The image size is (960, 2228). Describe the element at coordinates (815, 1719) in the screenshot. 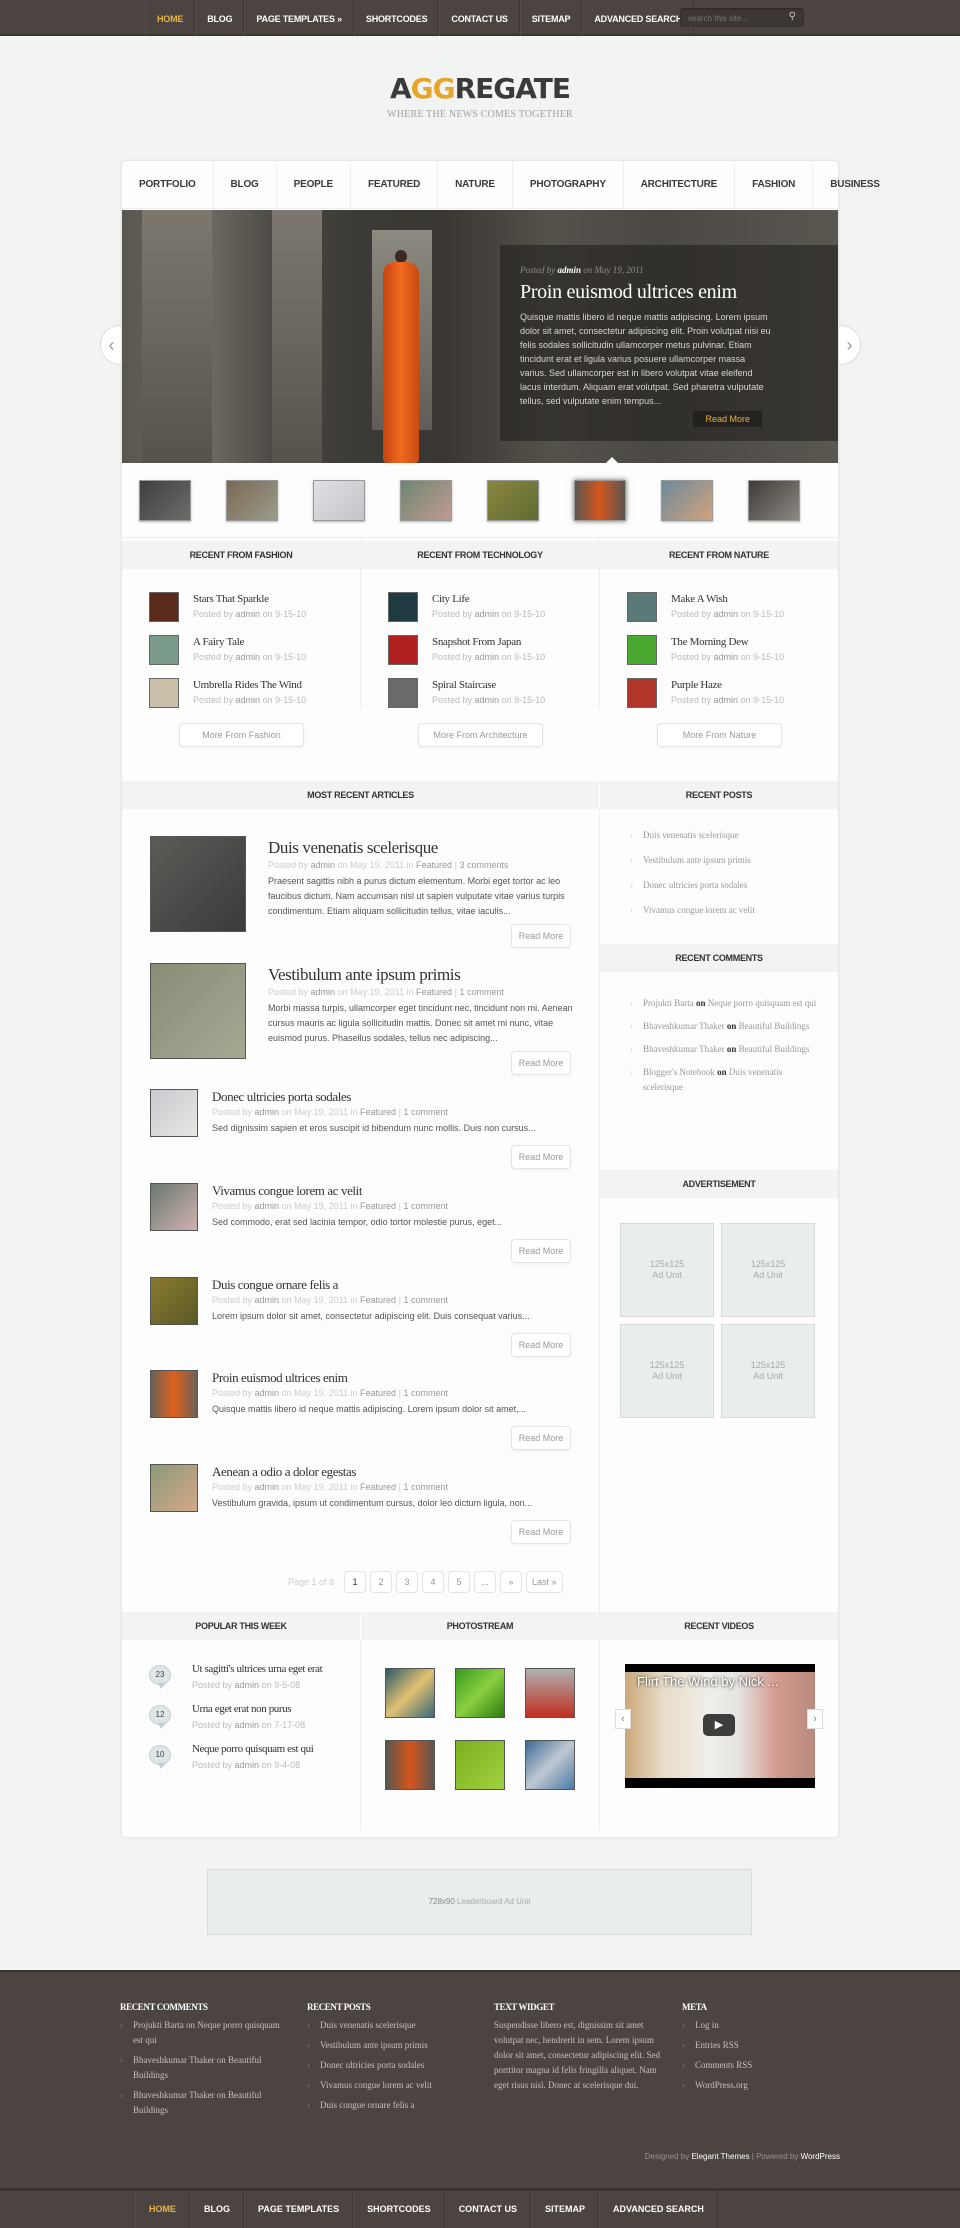

I see `video-next-button: ›` at that location.